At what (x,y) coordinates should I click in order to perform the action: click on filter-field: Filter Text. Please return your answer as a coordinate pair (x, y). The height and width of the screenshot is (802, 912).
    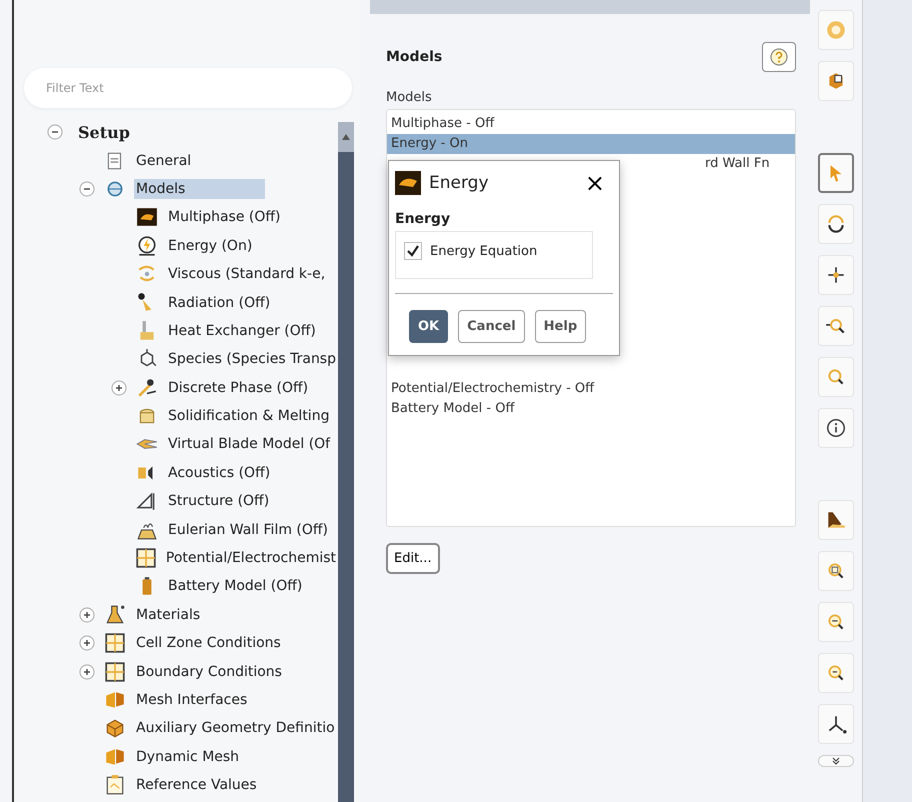
    Looking at the image, I should click on (188, 88).